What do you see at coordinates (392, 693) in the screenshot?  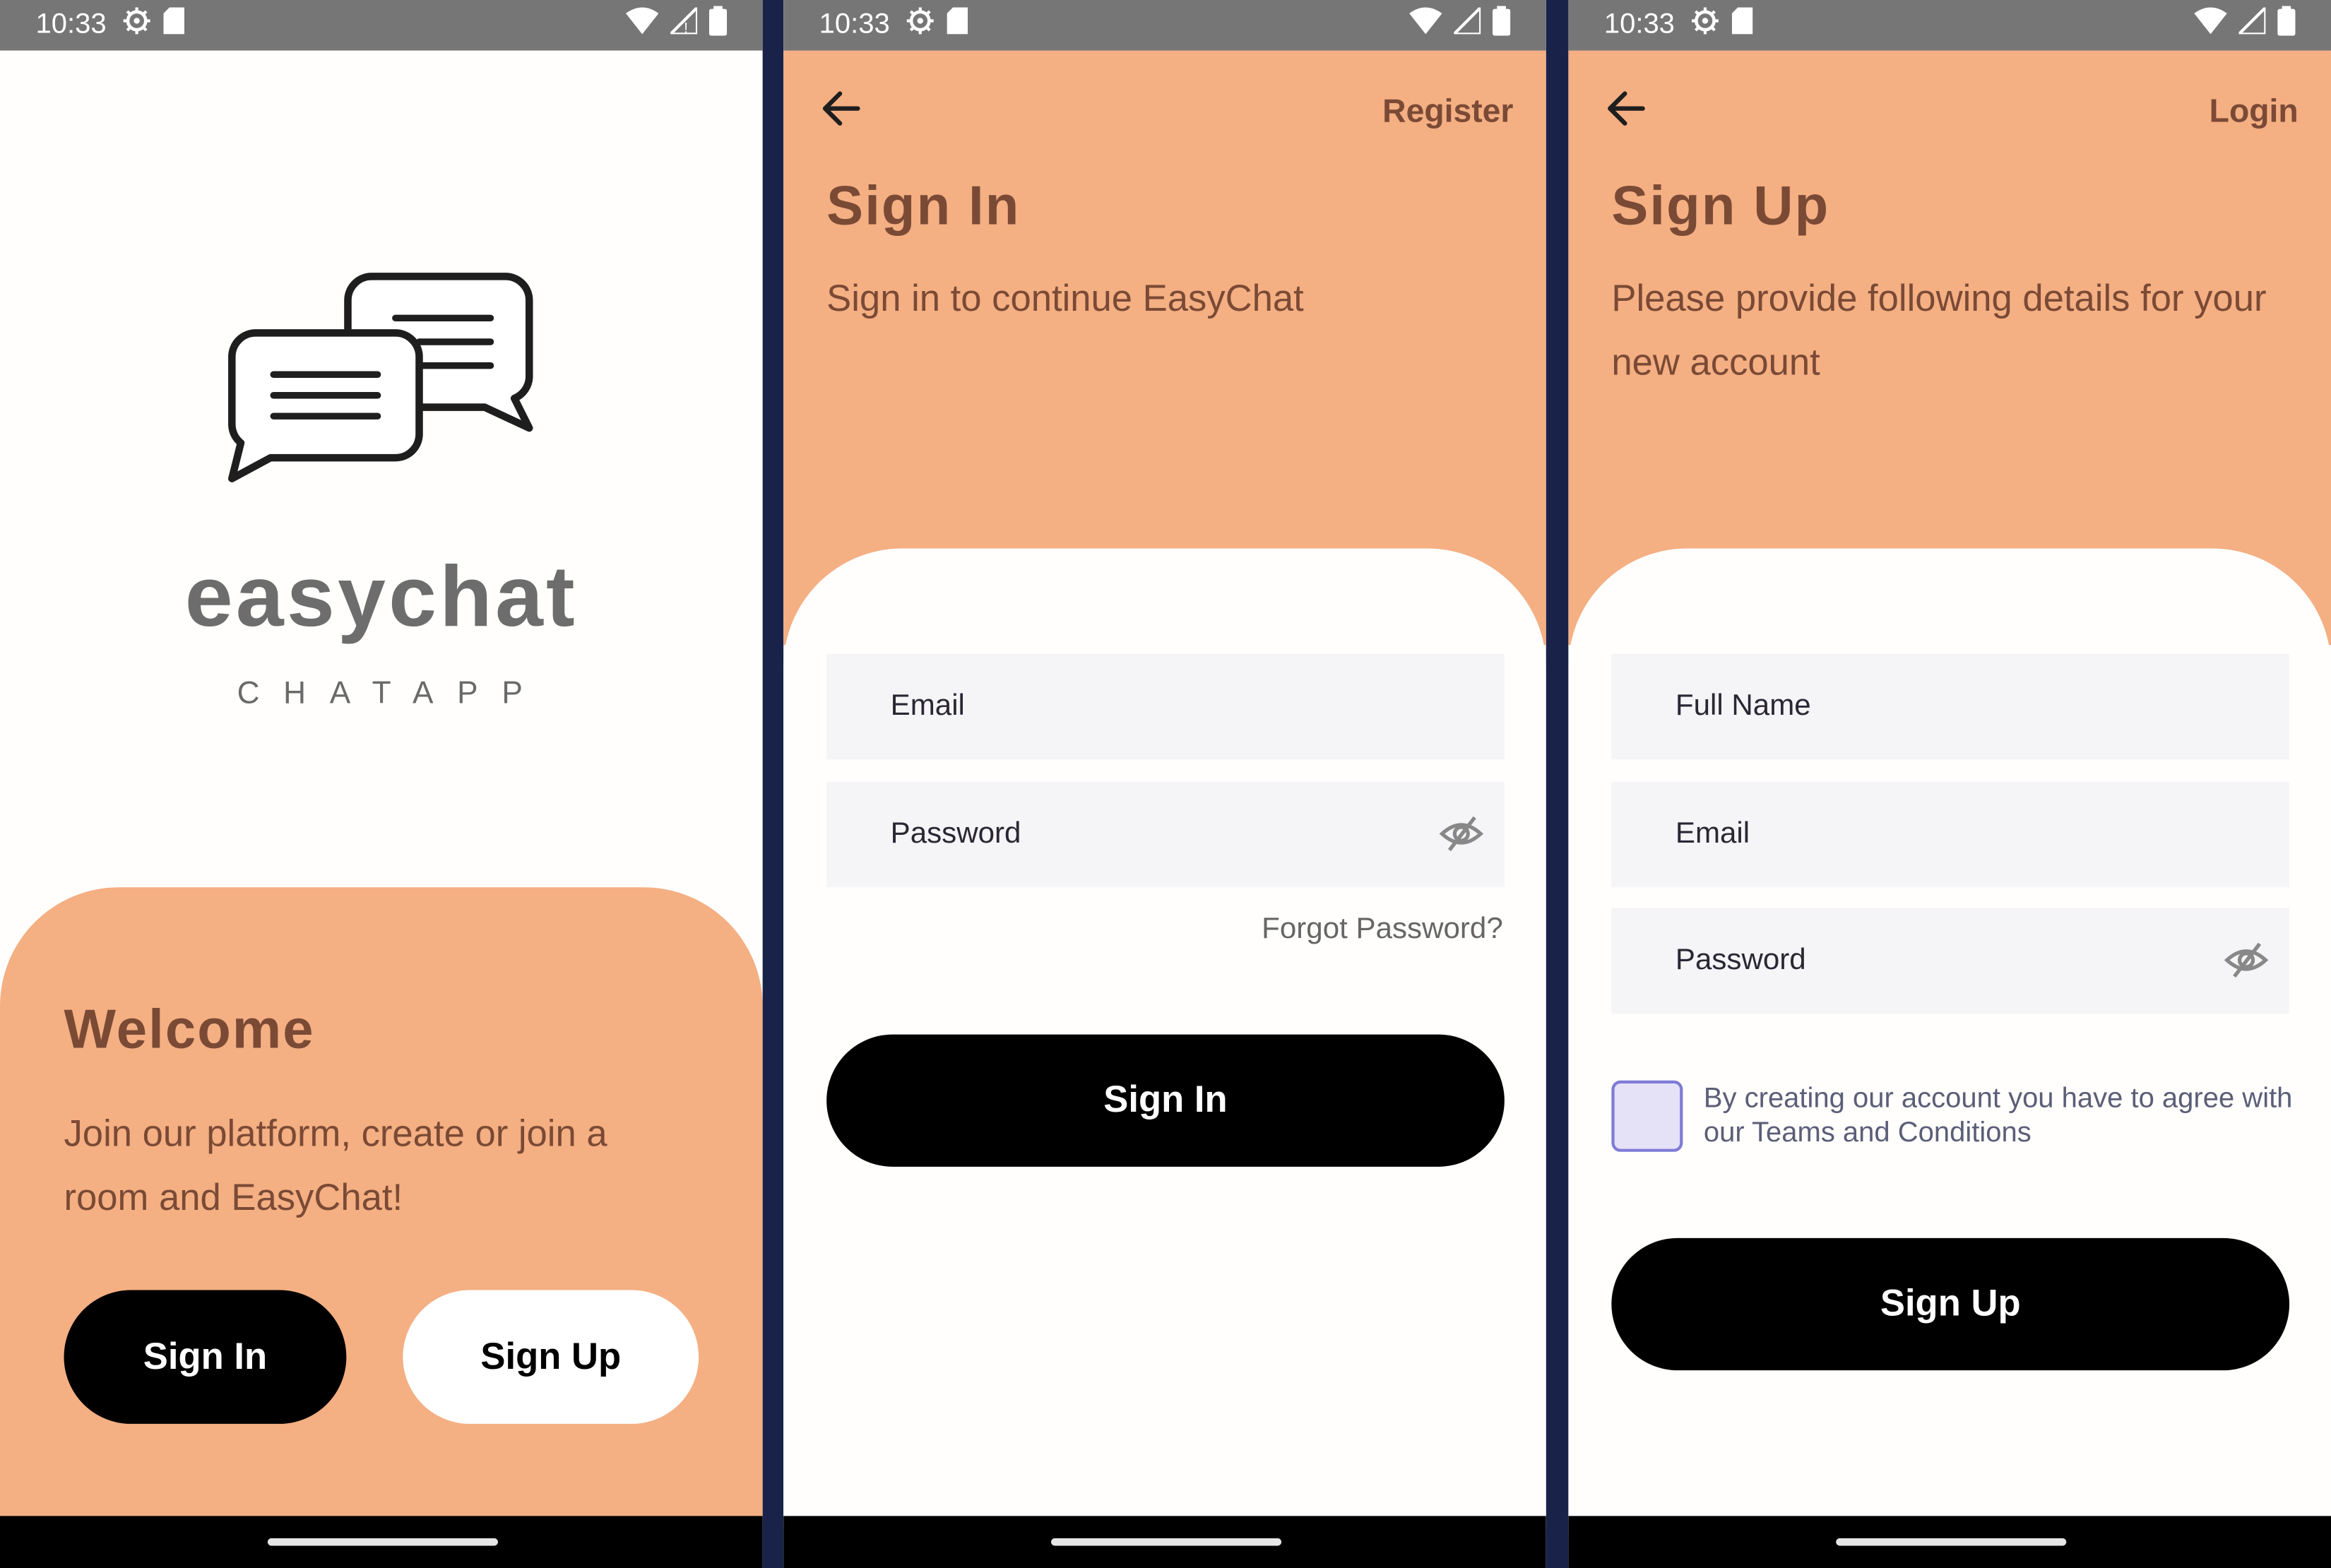 I see `brand-tagline: CHATAPP` at bounding box center [392, 693].